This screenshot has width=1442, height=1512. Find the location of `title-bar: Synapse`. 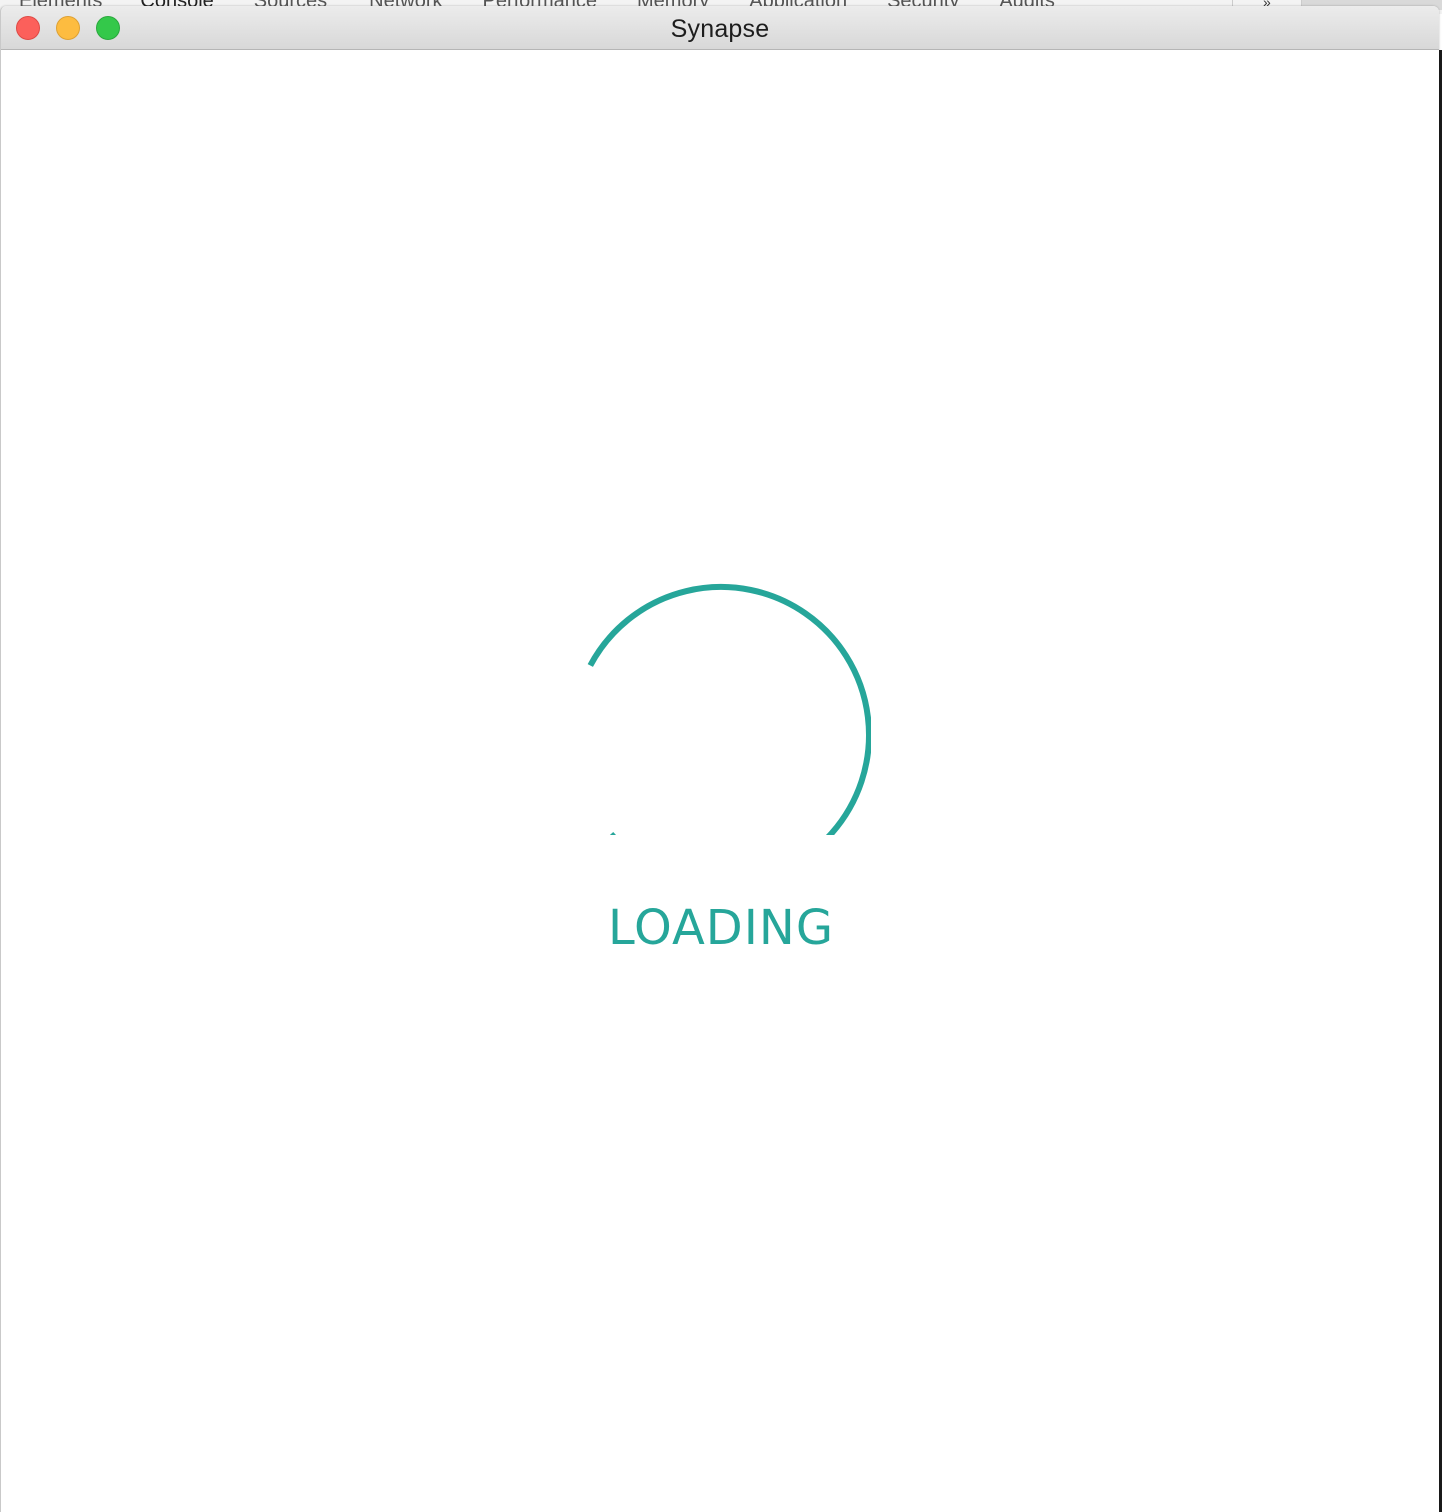

title-bar: Synapse is located at coordinates (720, 28).